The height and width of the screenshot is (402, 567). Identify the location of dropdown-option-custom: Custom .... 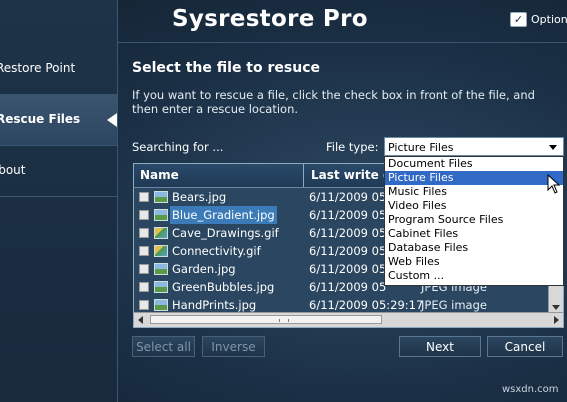
(474, 276).